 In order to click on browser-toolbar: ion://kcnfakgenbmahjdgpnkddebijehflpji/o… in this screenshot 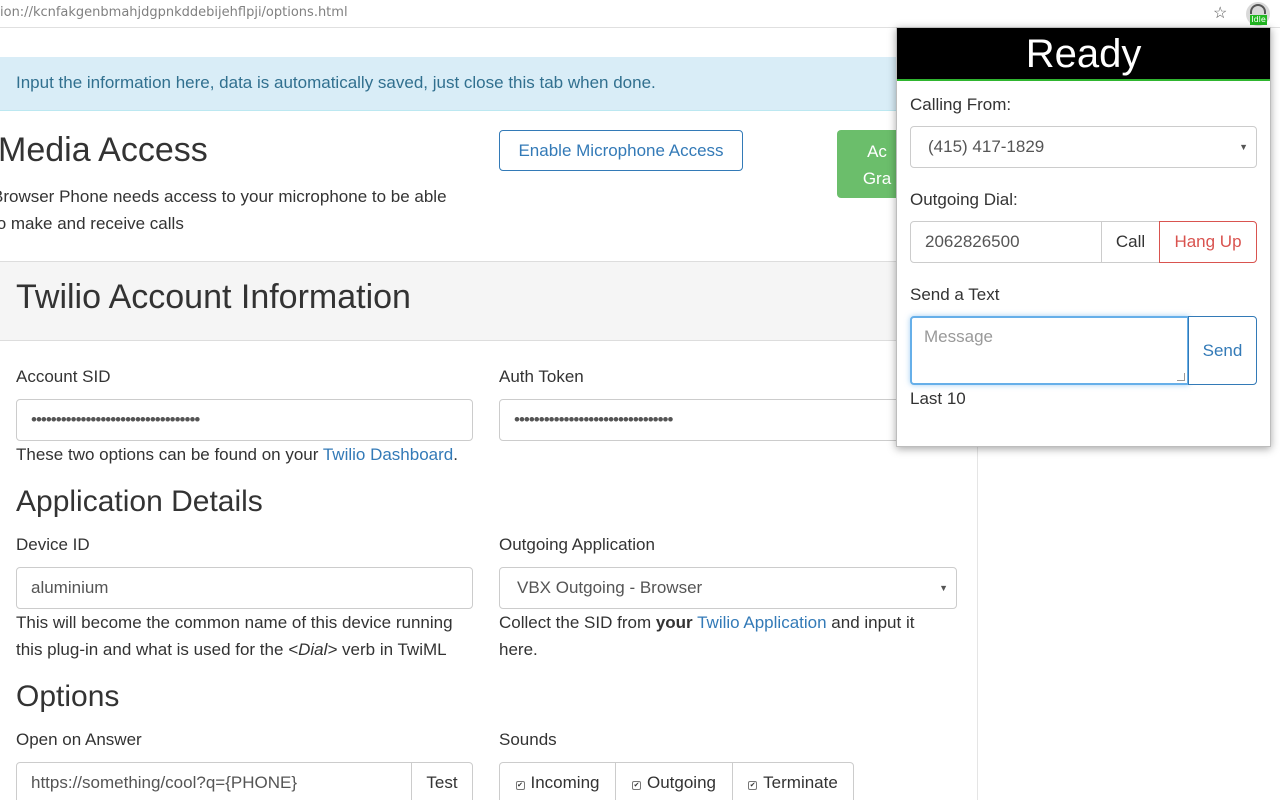, I will do `click(640, 14)`.